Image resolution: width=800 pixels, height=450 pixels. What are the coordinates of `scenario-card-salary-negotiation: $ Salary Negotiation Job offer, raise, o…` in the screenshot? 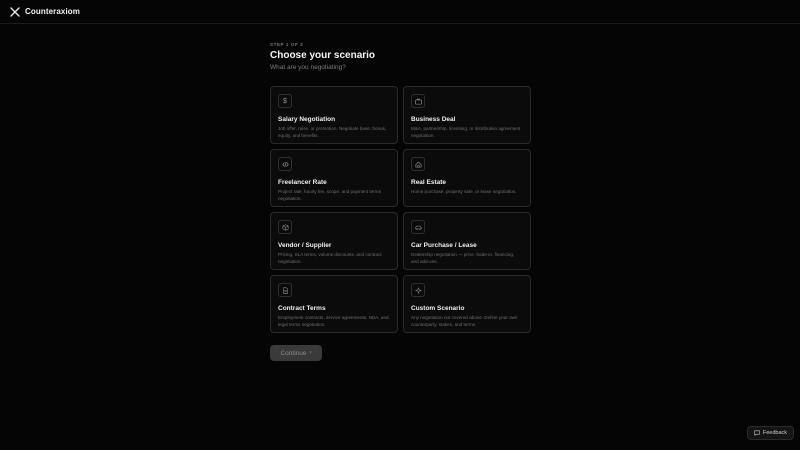 It's located at (334, 115).